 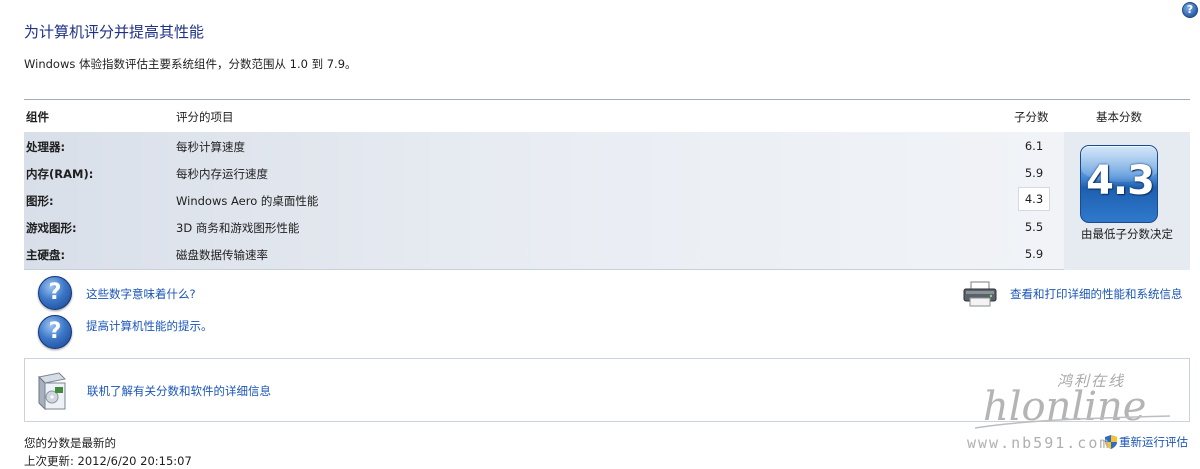 What do you see at coordinates (1096, 294) in the screenshot?
I see `view-print-details-link: 查看和打印详细的性能和系统信息` at bounding box center [1096, 294].